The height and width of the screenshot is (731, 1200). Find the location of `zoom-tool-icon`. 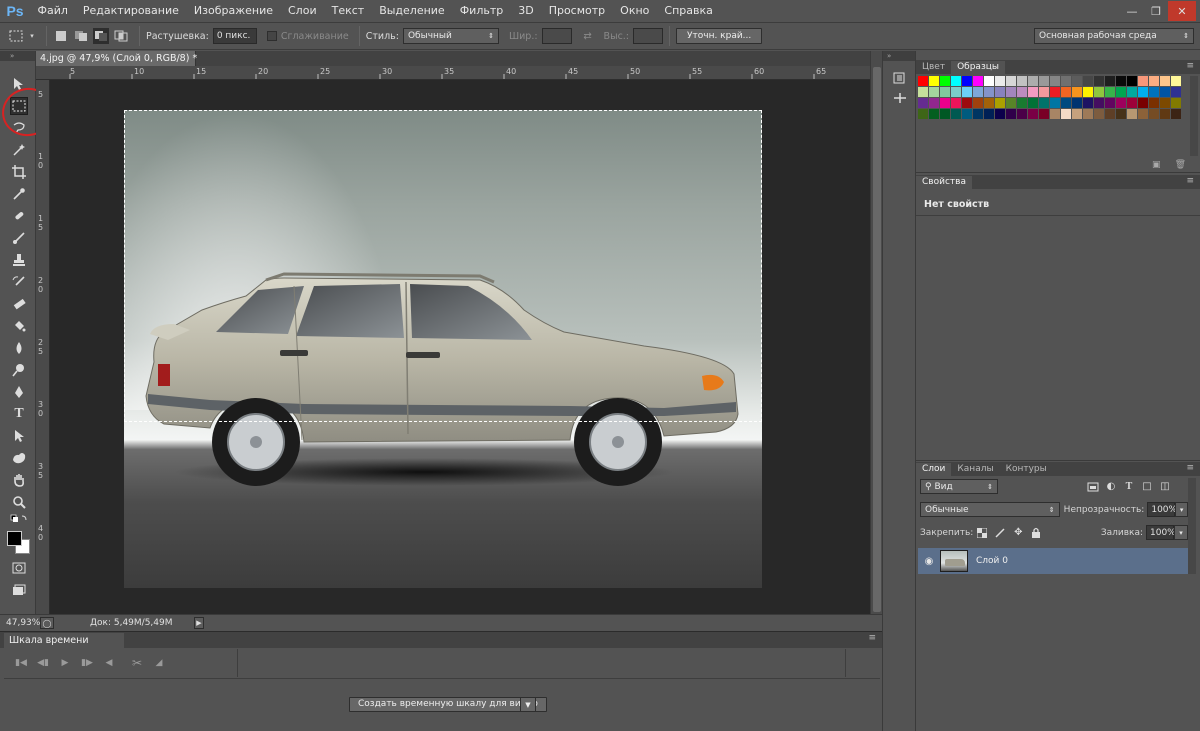

zoom-tool-icon is located at coordinates (19, 502).